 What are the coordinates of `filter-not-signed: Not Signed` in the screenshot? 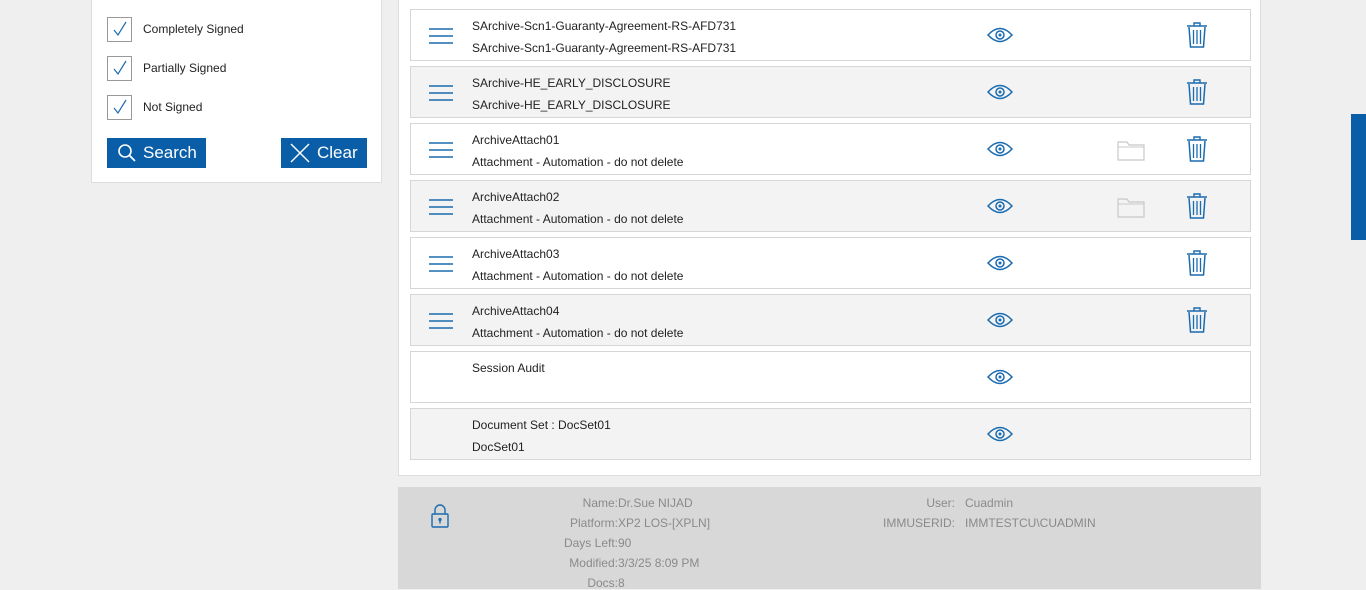 It's located at (154, 107).